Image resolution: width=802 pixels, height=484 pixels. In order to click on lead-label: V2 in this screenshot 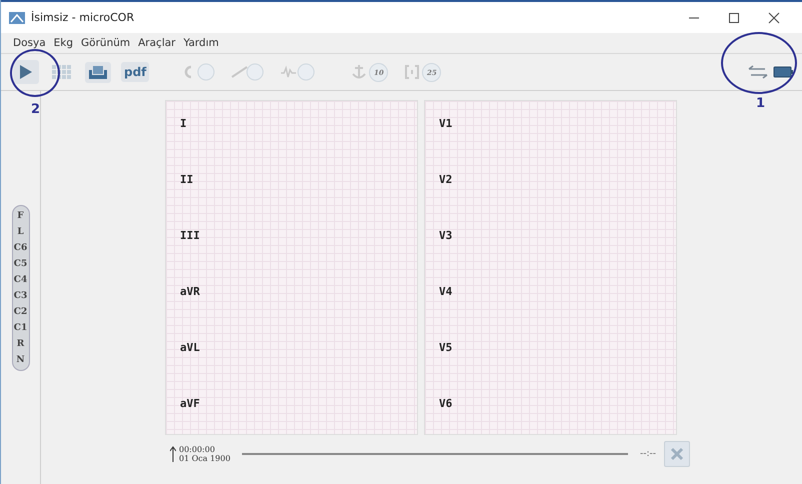, I will do `click(446, 180)`.